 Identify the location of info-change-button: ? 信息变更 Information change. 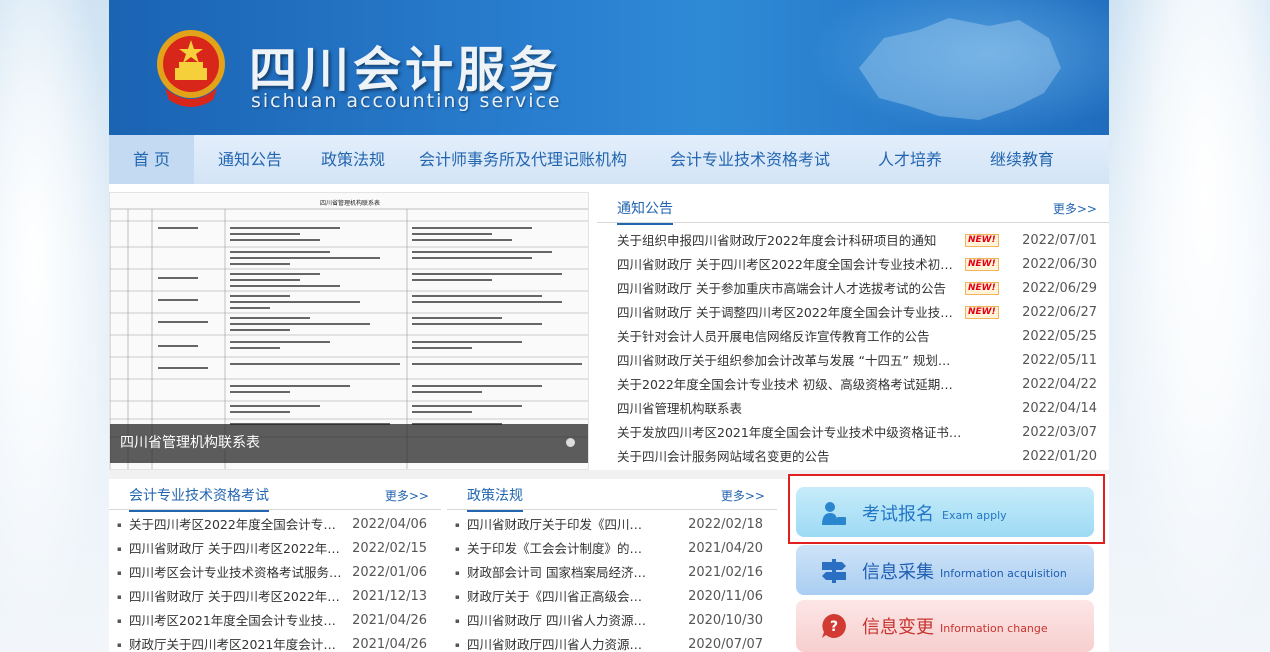
(945, 626).